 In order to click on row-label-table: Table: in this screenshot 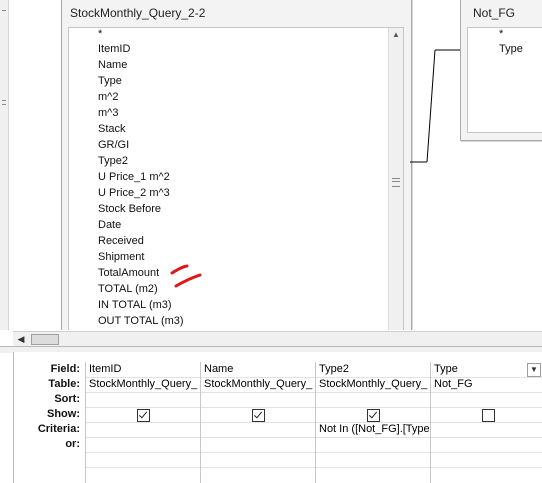, I will do `click(64, 384)`.